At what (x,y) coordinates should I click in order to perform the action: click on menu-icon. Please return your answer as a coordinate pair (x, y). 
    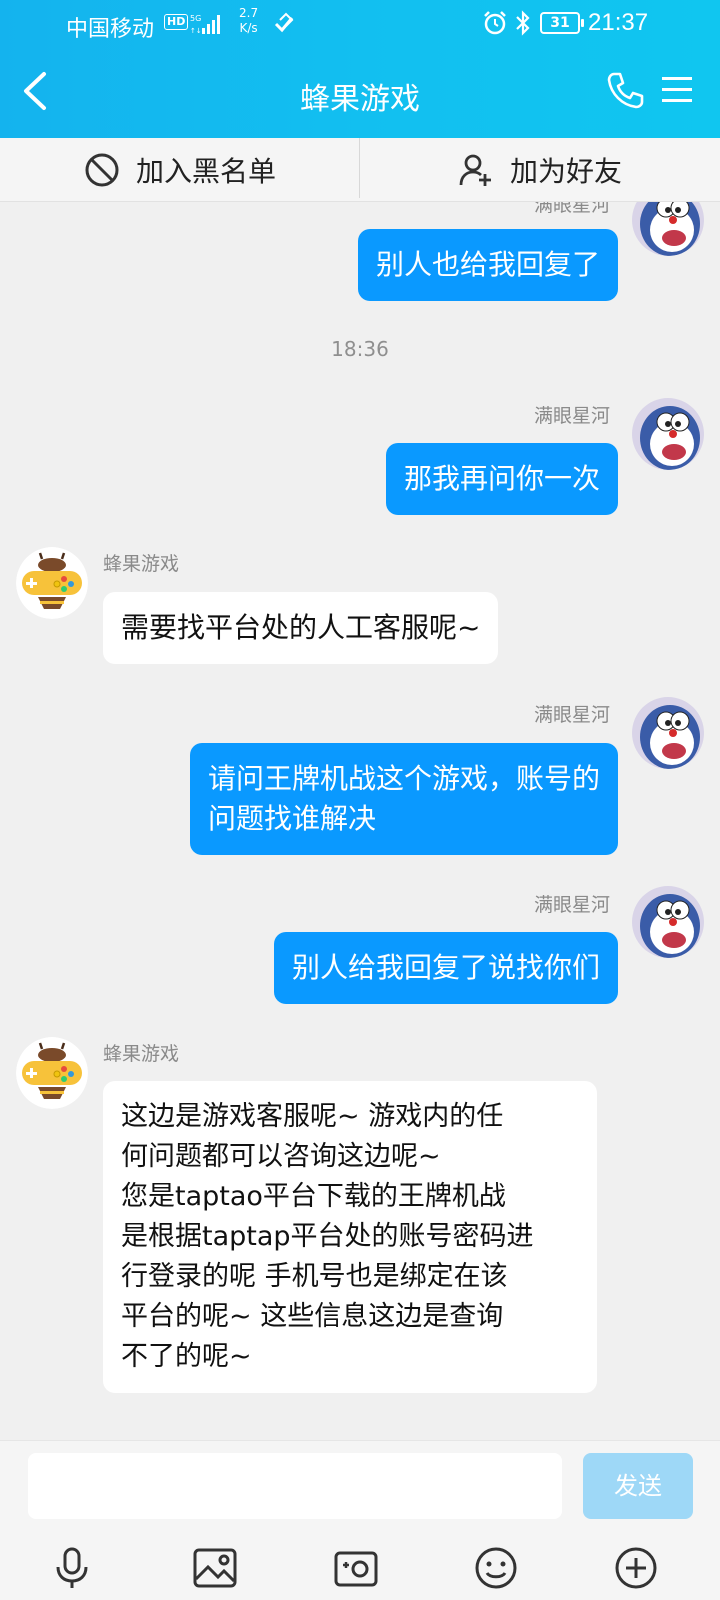
    Looking at the image, I should click on (677, 90).